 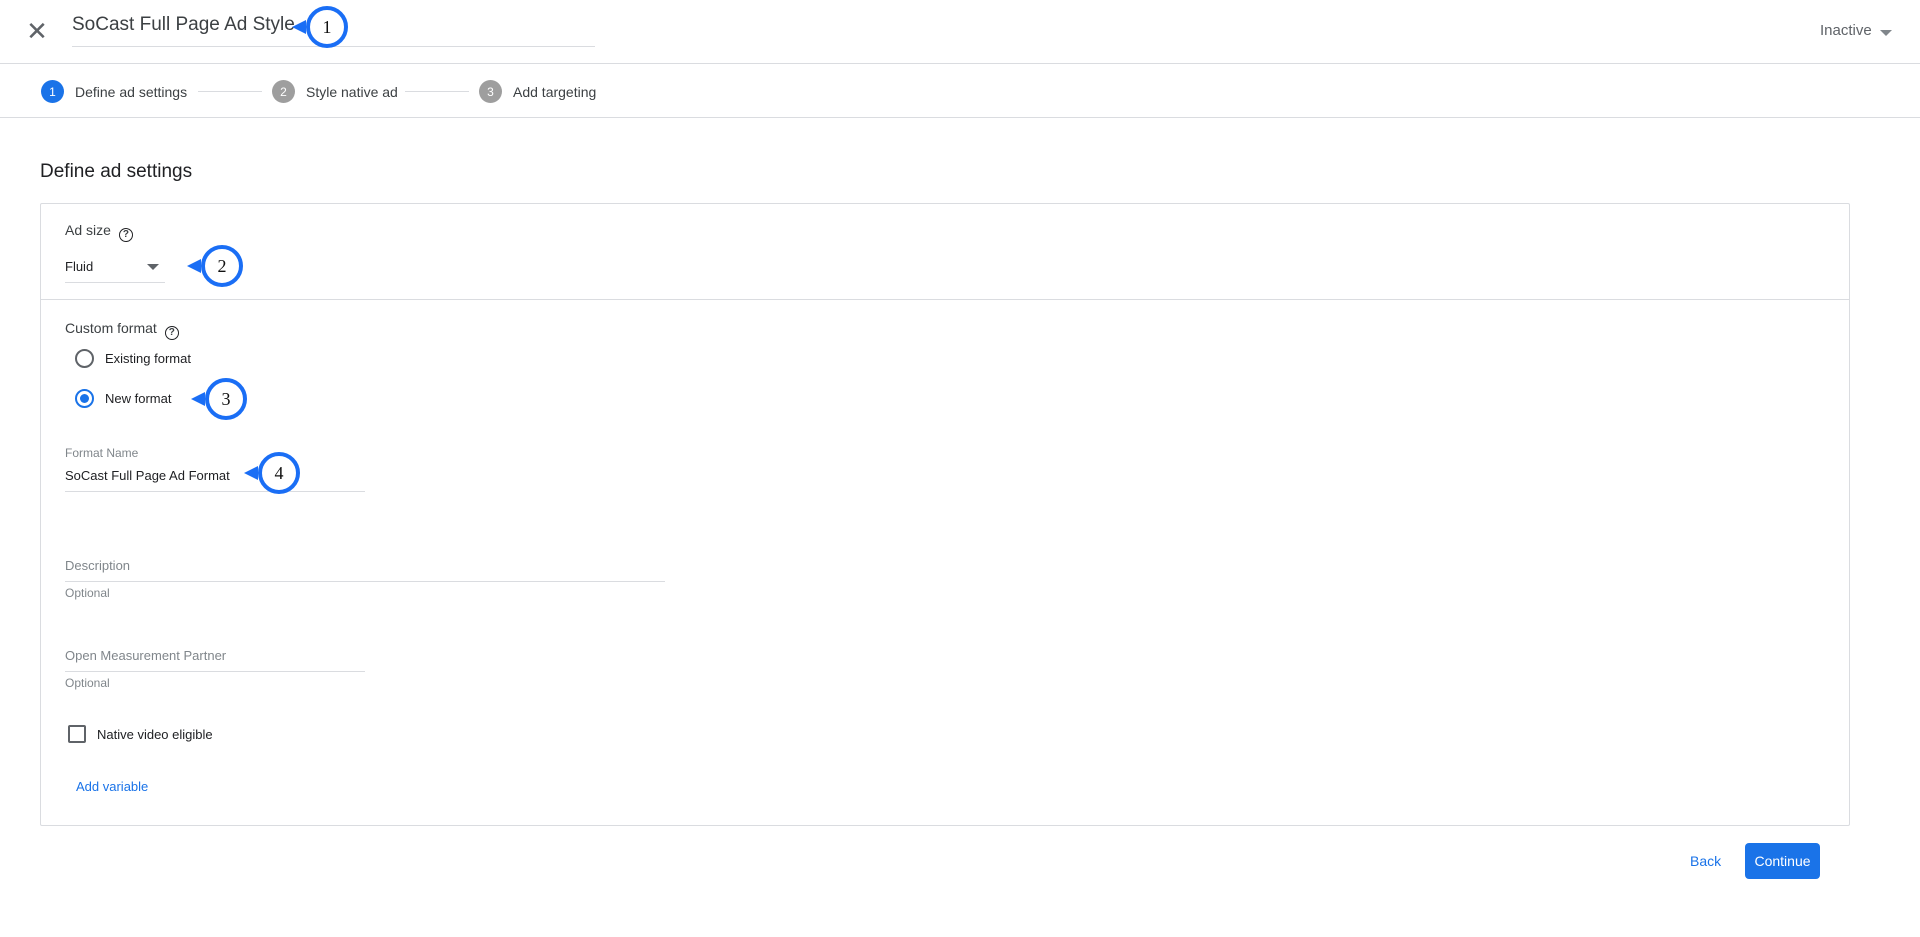 What do you see at coordinates (115, 282) in the screenshot?
I see `select-underline` at bounding box center [115, 282].